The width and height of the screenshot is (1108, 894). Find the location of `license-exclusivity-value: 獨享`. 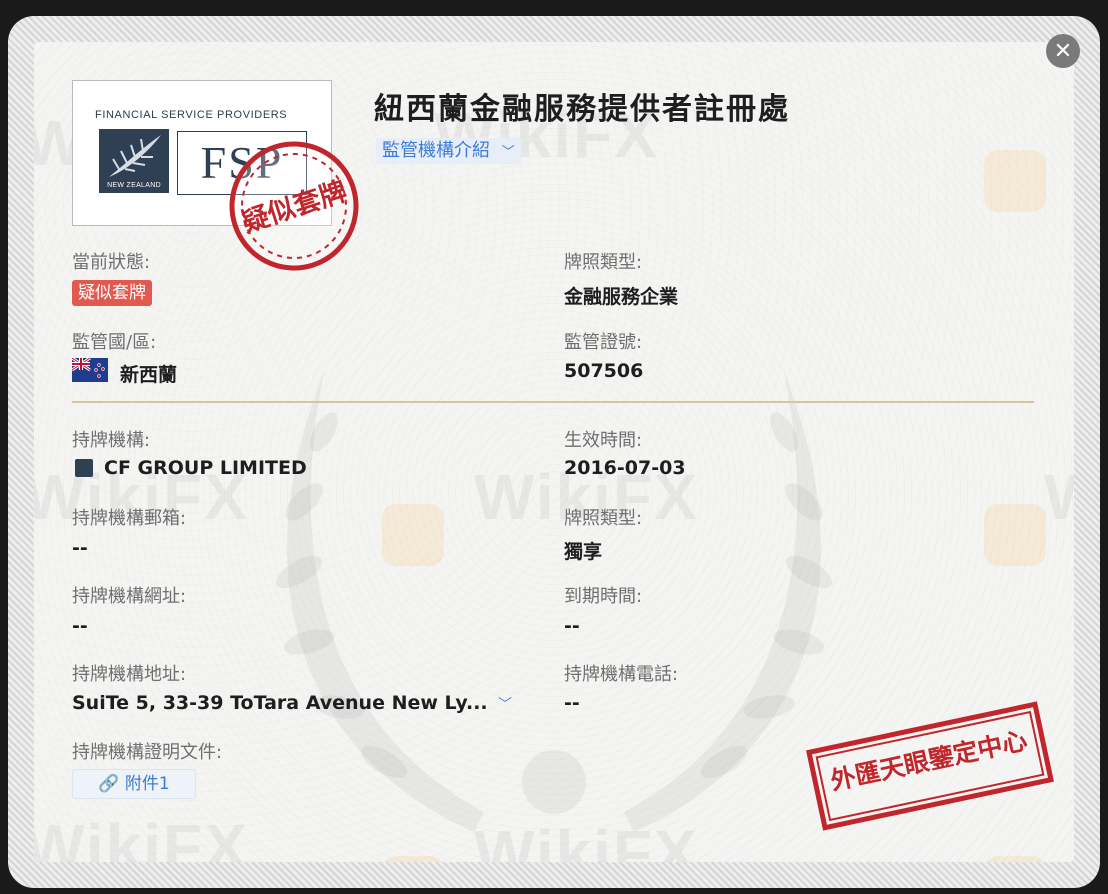

license-exclusivity-value: 獨享 is located at coordinates (583, 552).